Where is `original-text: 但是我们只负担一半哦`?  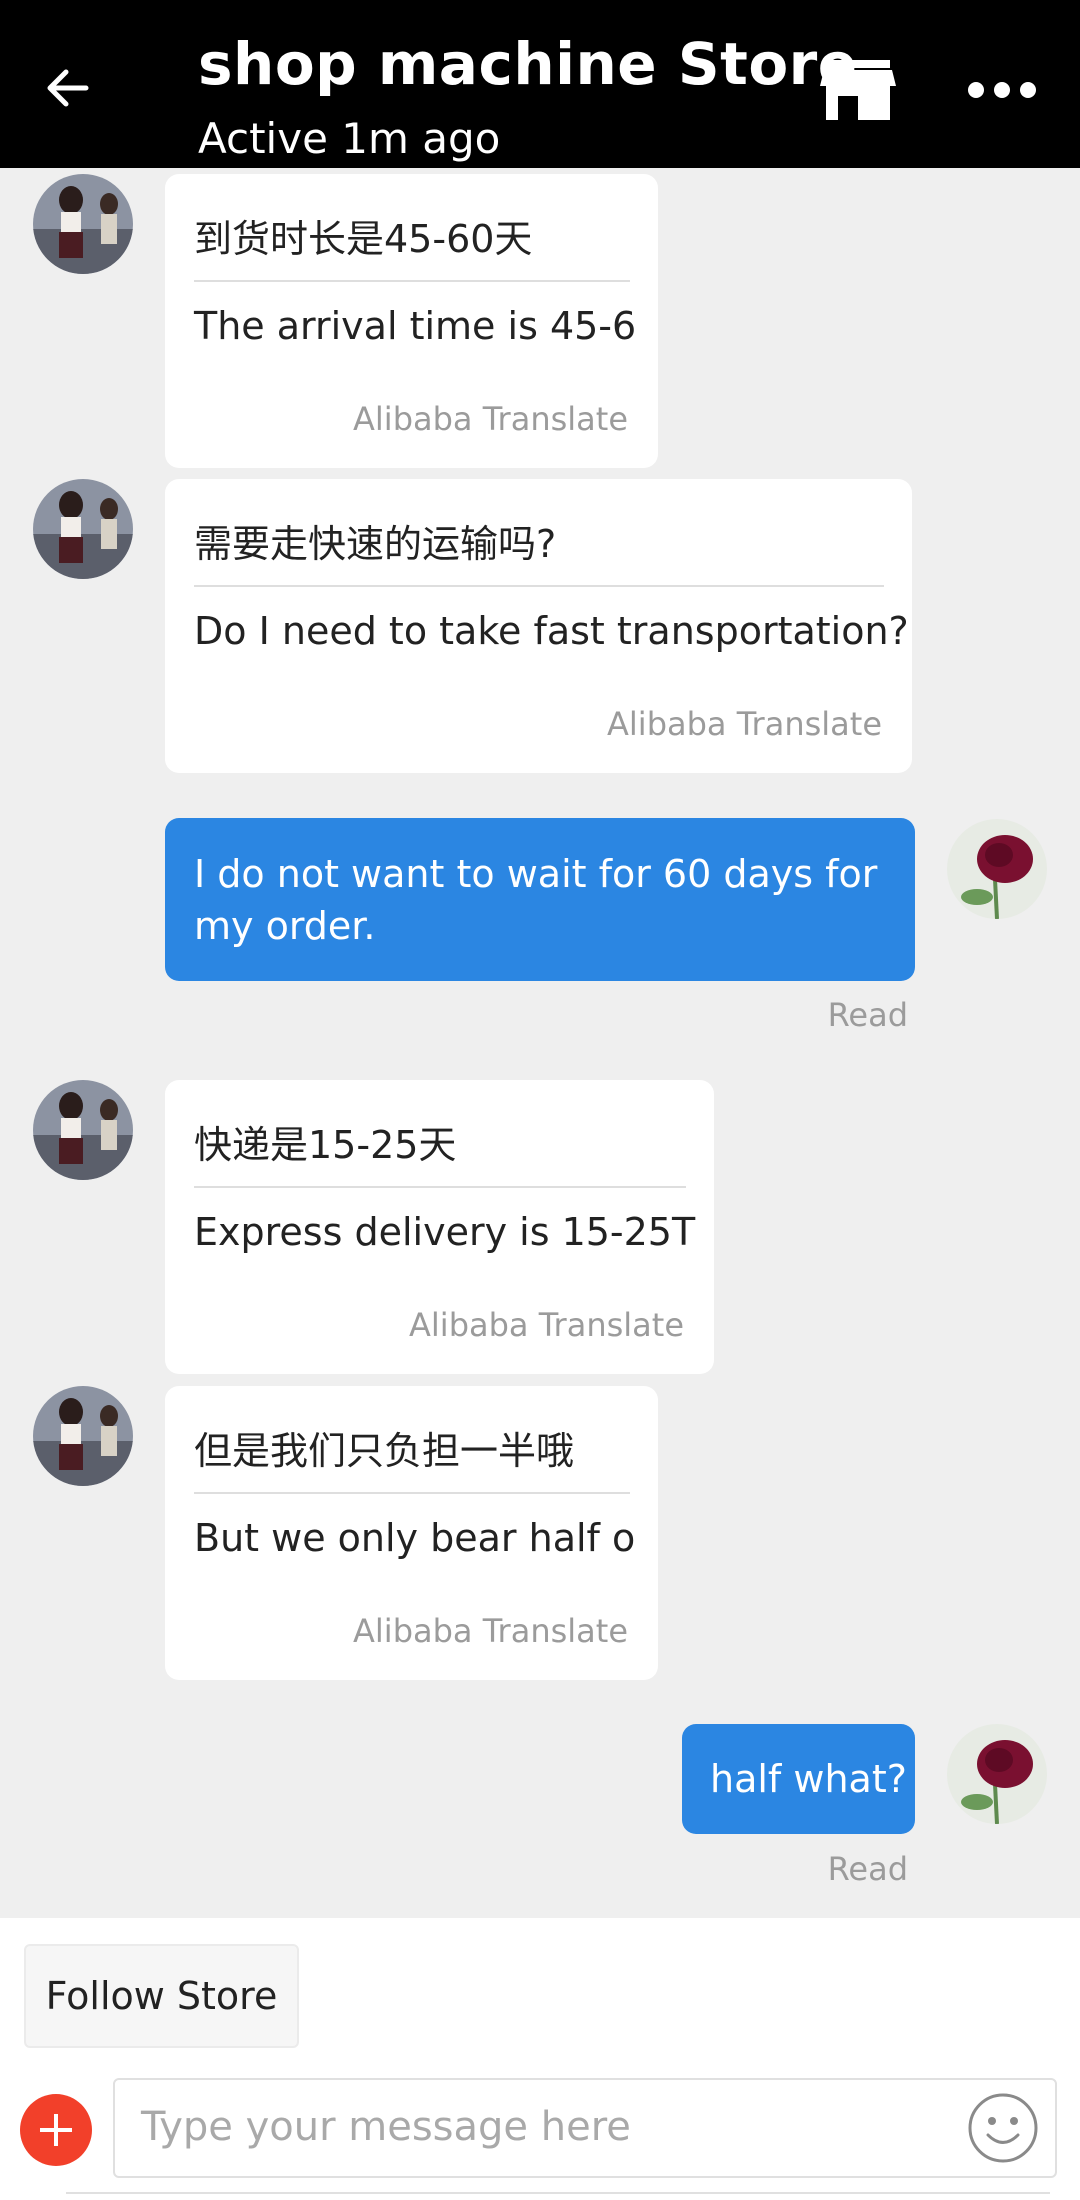 original-text: 但是我们只负担一半哦 is located at coordinates (384, 1451).